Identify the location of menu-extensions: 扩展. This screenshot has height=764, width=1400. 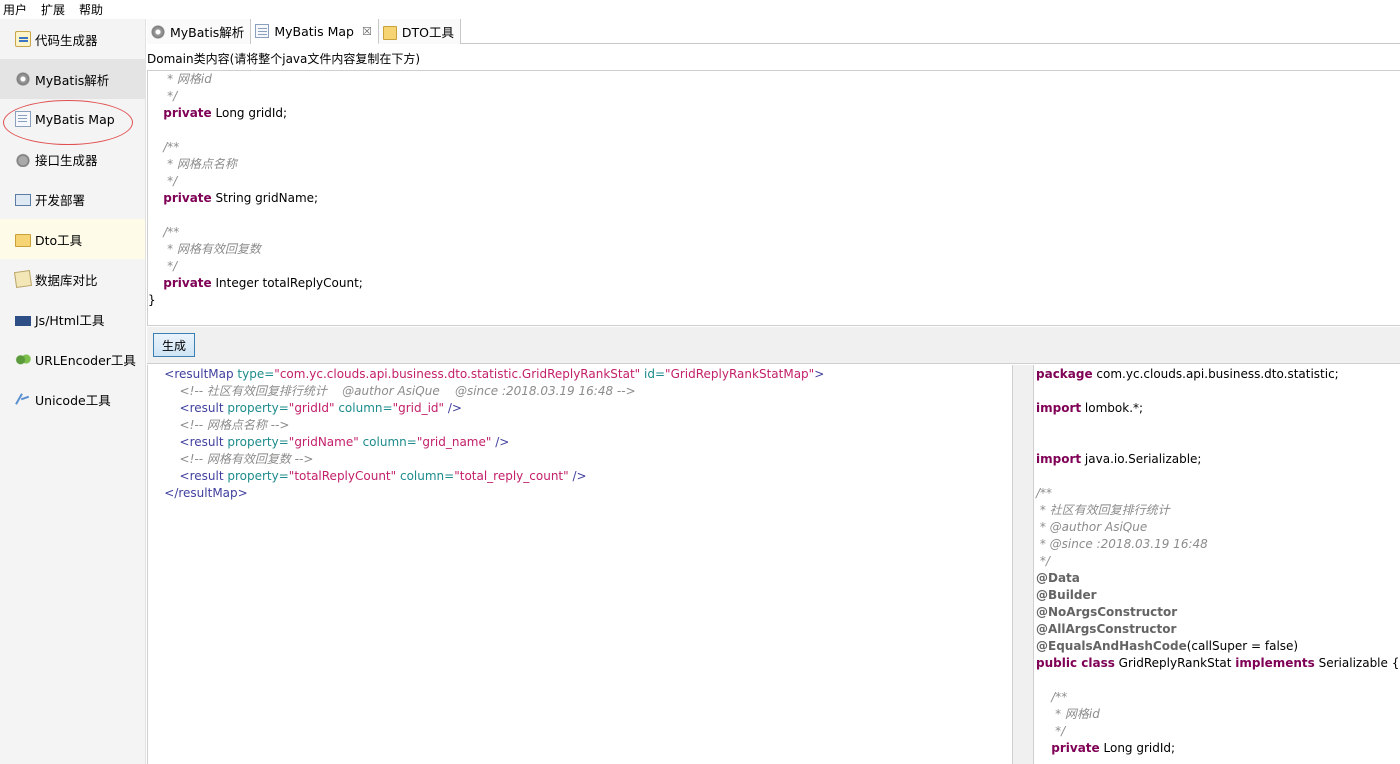
(55, 9).